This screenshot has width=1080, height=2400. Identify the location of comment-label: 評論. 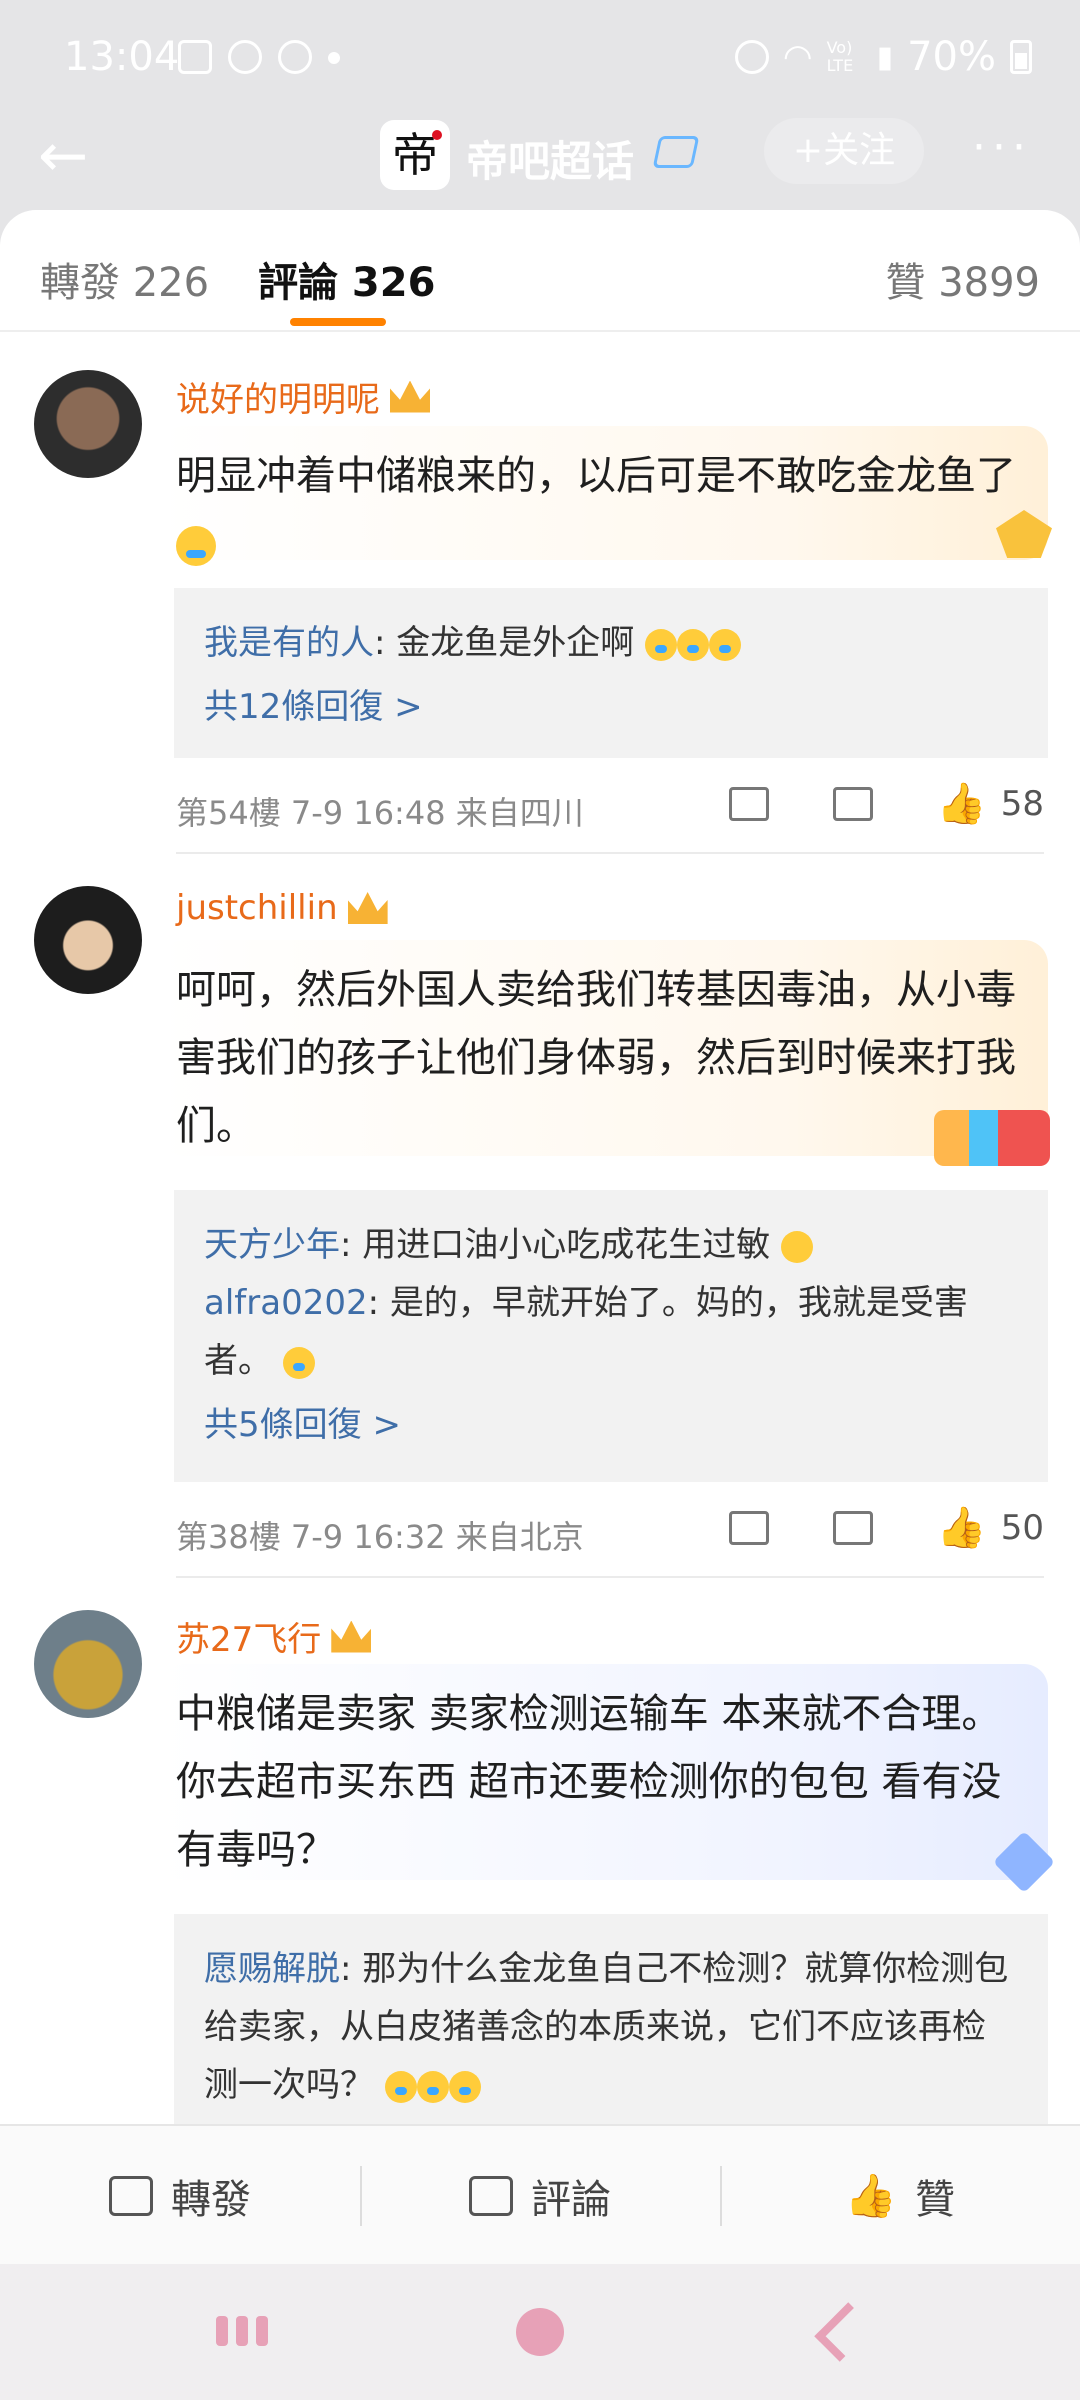
(571, 2200).